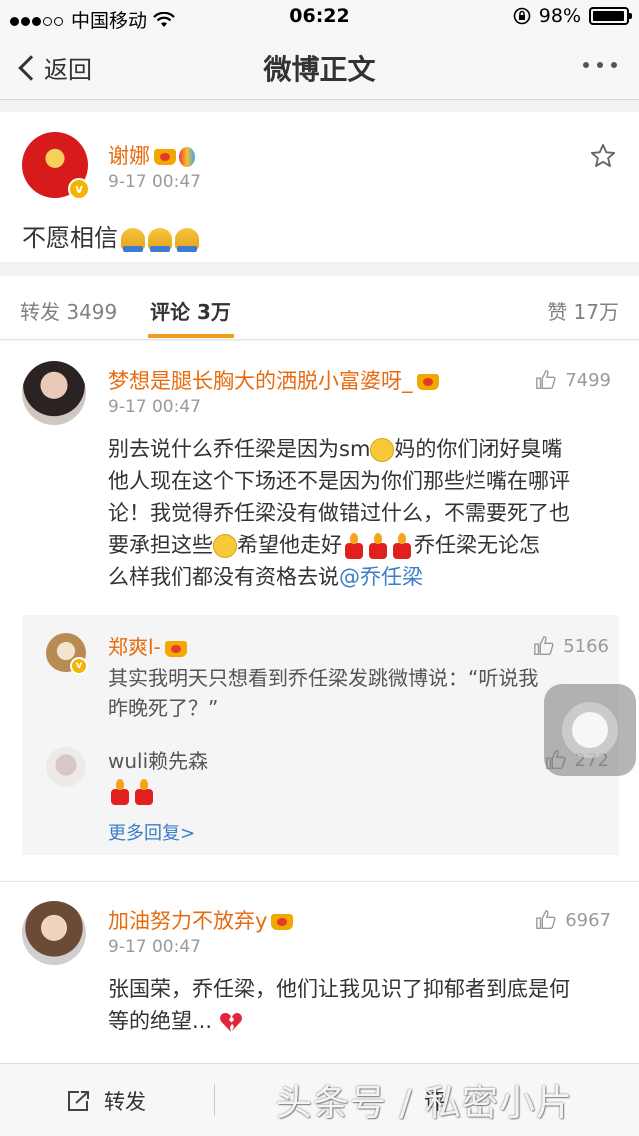 Image resolution: width=639 pixels, height=1136 pixels. Describe the element at coordinates (425, 1103) in the screenshot. I see `watermark-text: 头条号 / 私密小片` at that location.